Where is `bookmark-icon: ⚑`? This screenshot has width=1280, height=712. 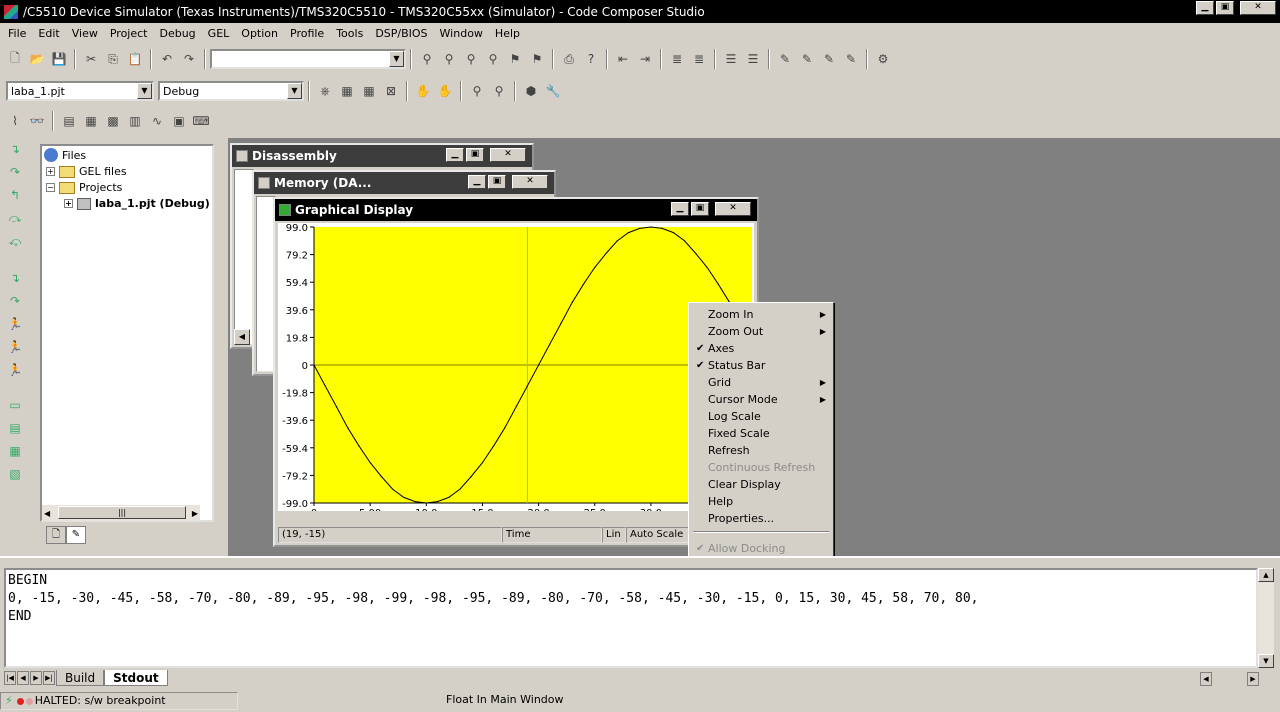
bookmark-icon: ⚑ is located at coordinates (515, 59).